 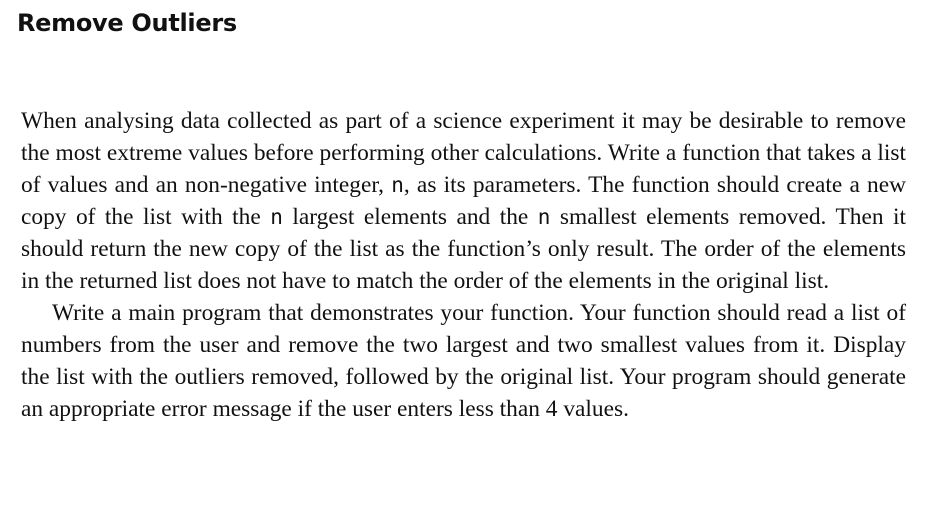 What do you see at coordinates (127, 23) in the screenshot?
I see `page-title: Remove Outliers` at bounding box center [127, 23].